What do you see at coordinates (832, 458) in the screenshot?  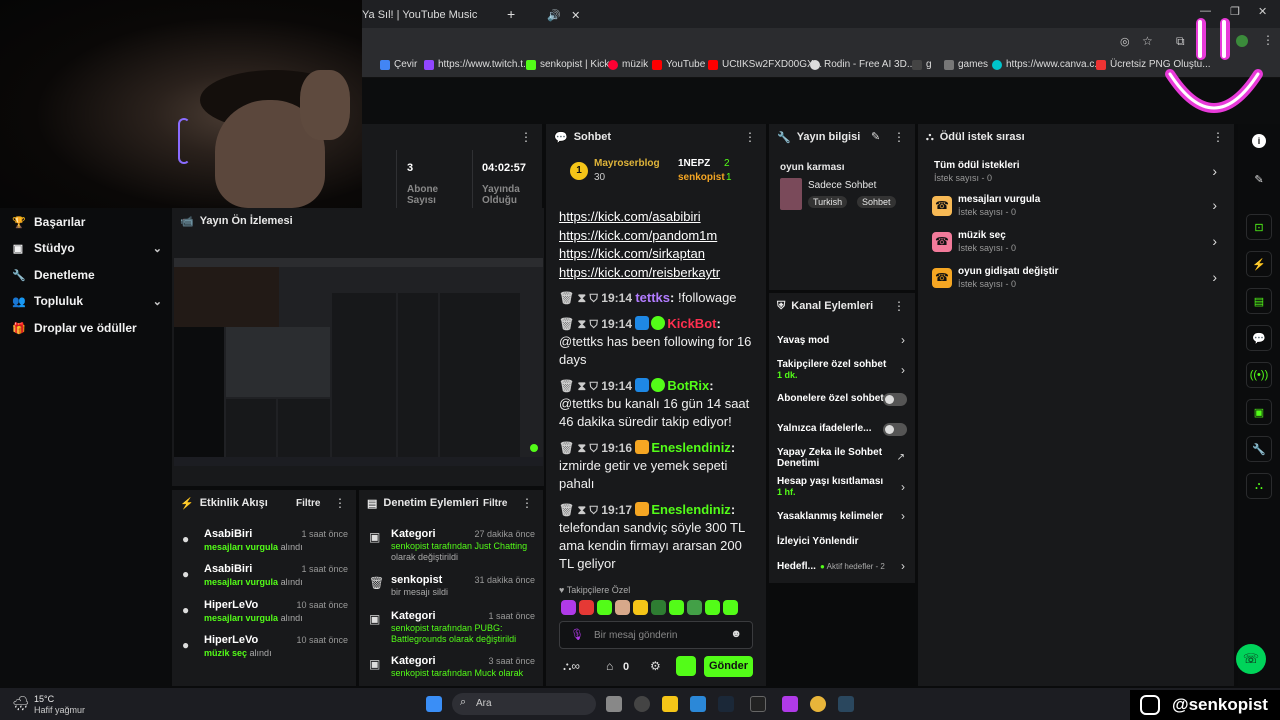 I see `ai-moderation-item: Yapay Zeka ile Sohbet Denetimi` at bounding box center [832, 458].